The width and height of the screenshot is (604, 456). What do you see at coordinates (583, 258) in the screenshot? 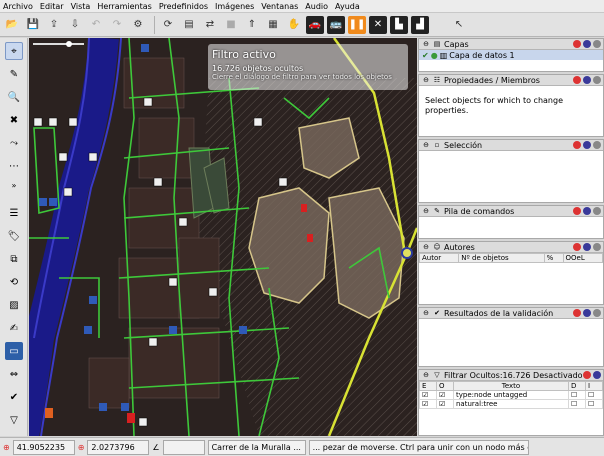
I see `authors-col-extra: OOeL` at bounding box center [583, 258].